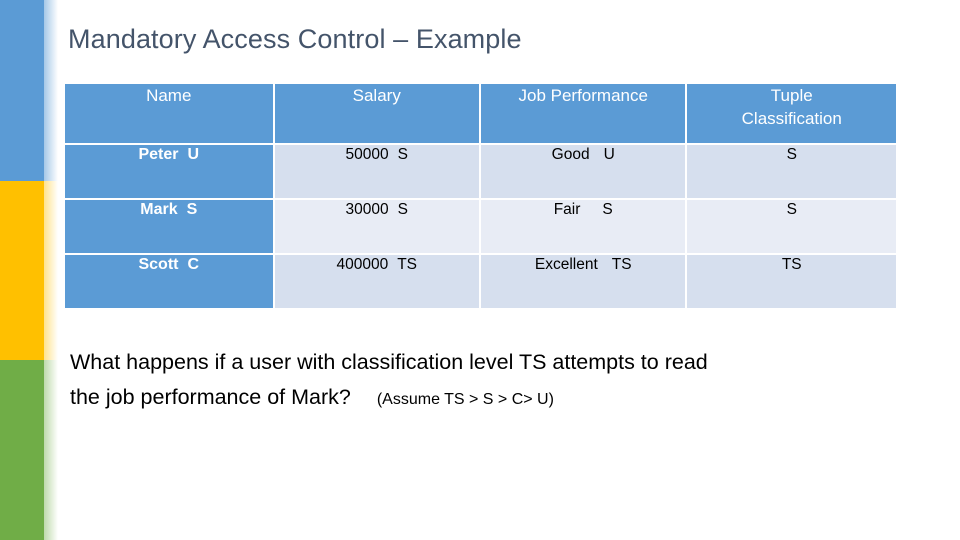  I want to click on table-row: Scott C 400000 TS Excellent TS TS, so click(480, 281).